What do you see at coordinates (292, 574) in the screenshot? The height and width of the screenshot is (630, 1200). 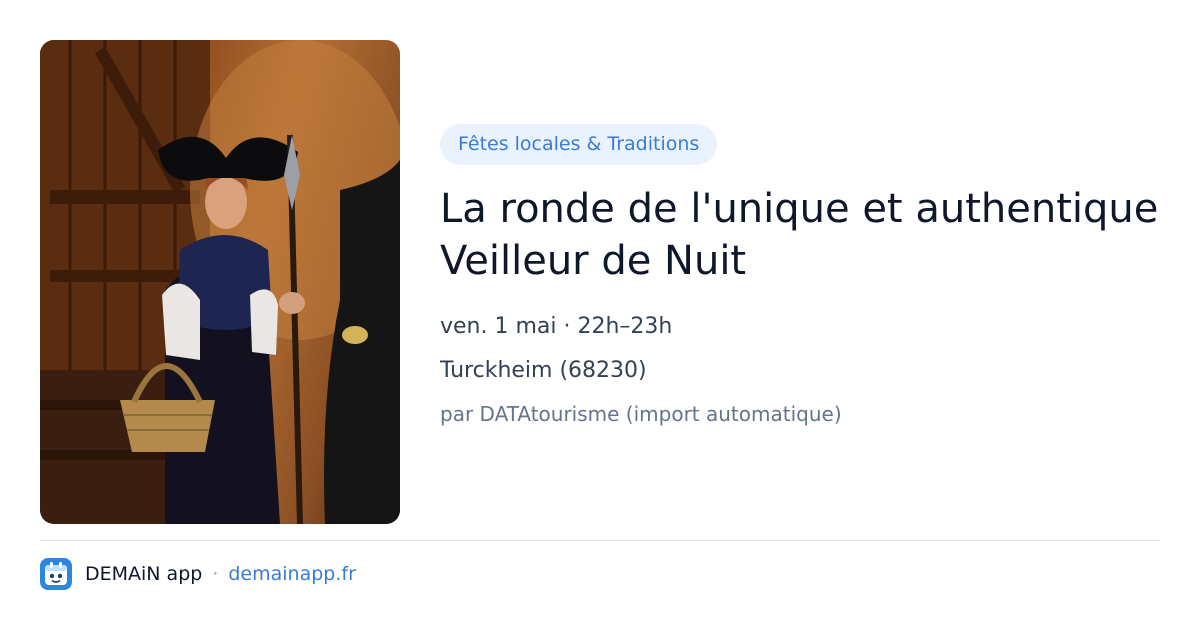 I see `site-link: demainapp.fr` at bounding box center [292, 574].